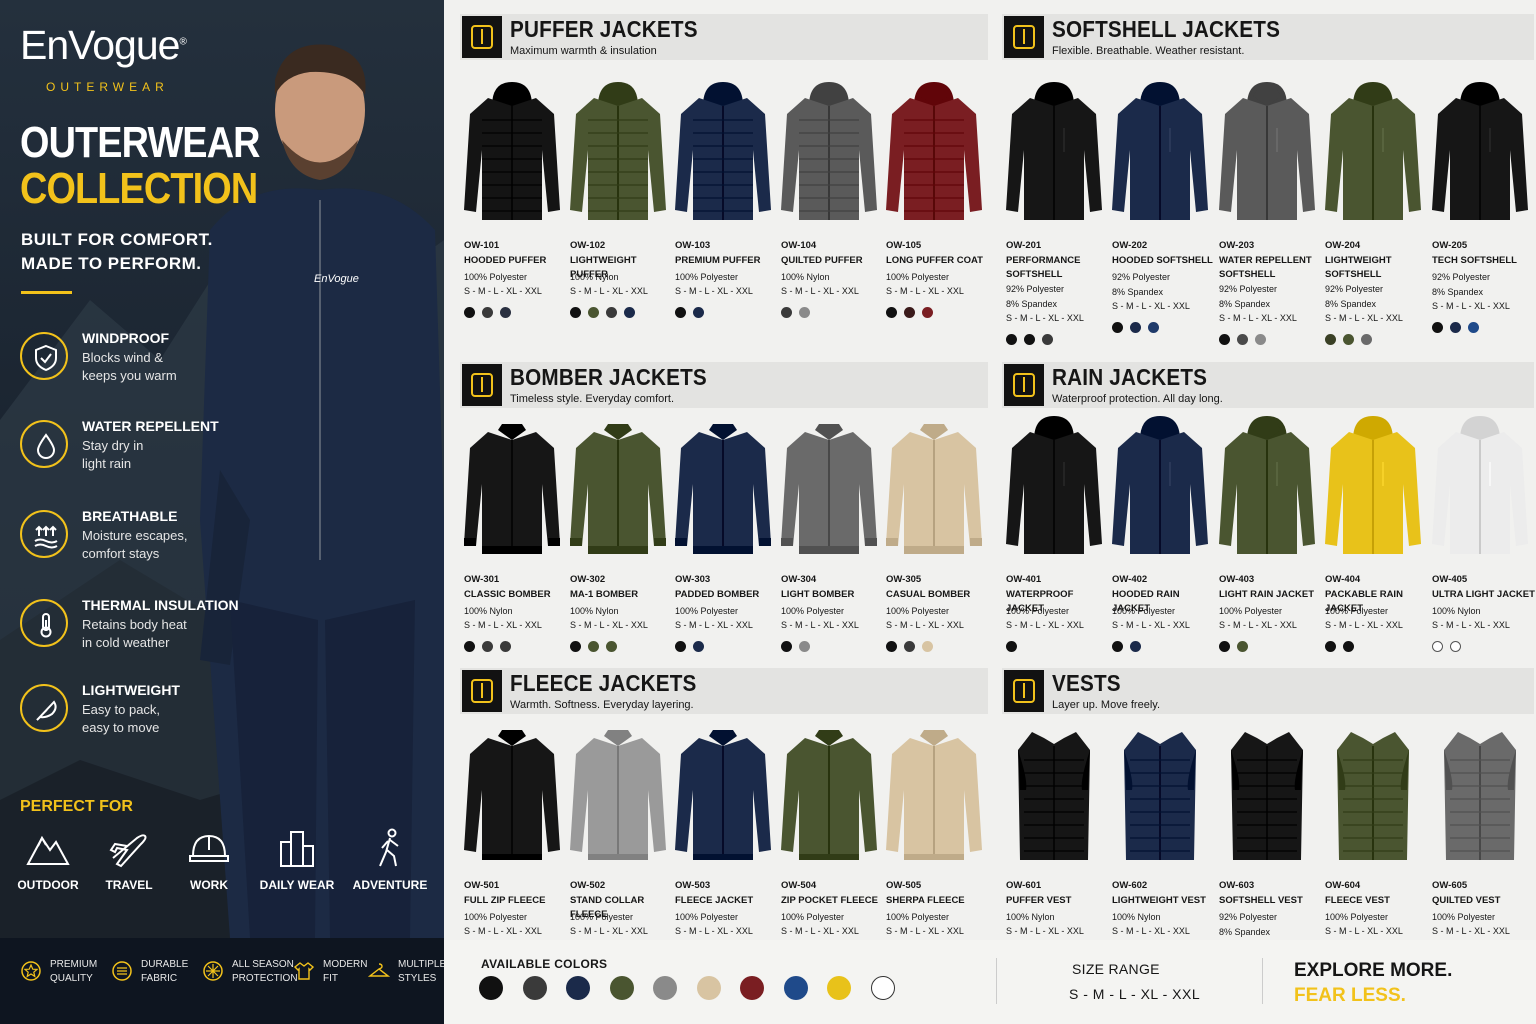  What do you see at coordinates (1024, 579) in the screenshot?
I see `product-code: OW-401` at bounding box center [1024, 579].